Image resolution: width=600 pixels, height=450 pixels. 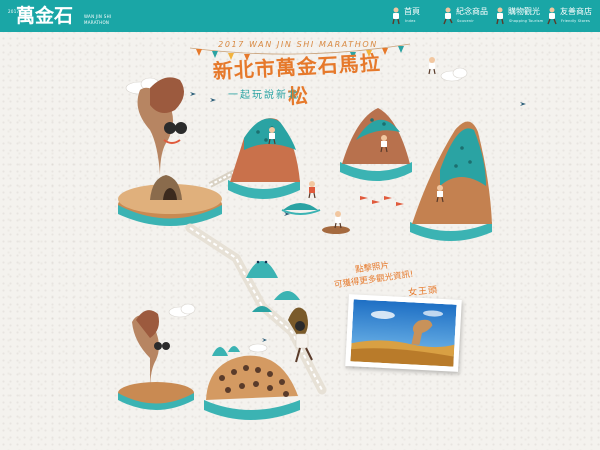 What do you see at coordinates (297, 79) in the screenshot?
I see `event-title-zh: 新北市萬金石馬拉松` at bounding box center [297, 79].